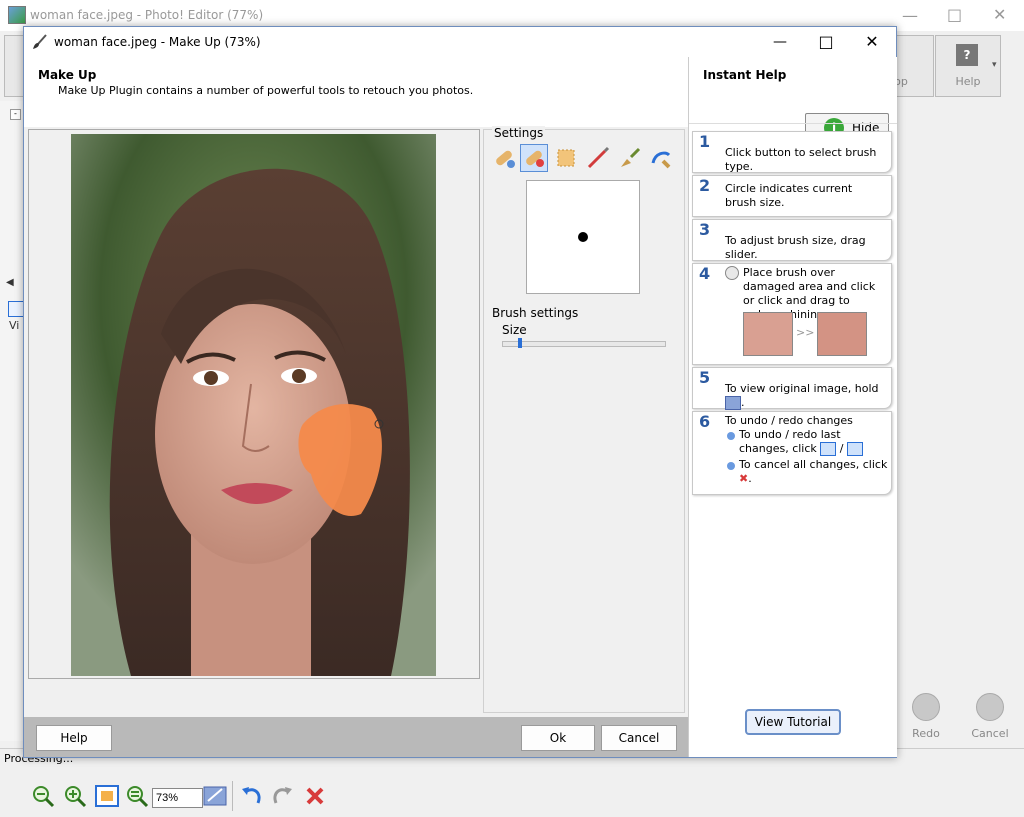  What do you see at coordinates (251, 796) in the screenshot?
I see `undo-icon` at bounding box center [251, 796].